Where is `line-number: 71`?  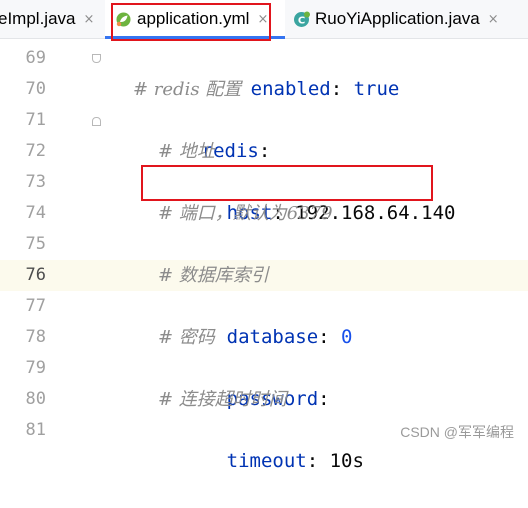
line-number: 71 is located at coordinates (35, 120).